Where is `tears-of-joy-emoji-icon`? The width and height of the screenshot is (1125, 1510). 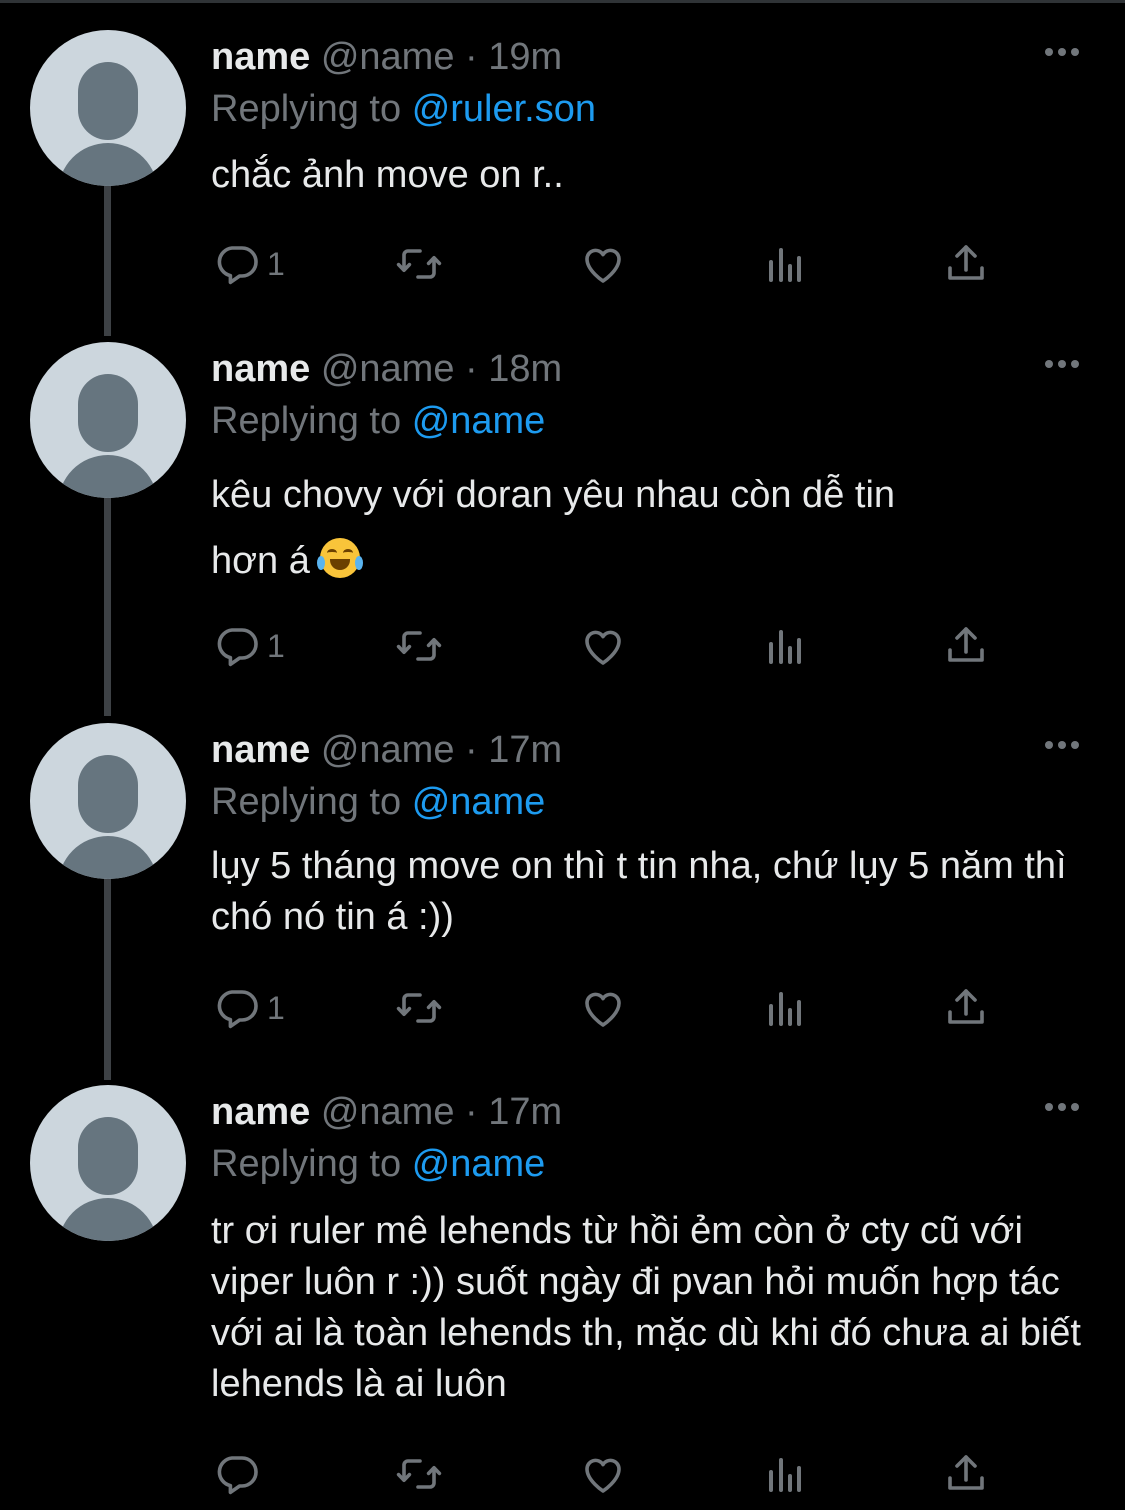 tears-of-joy-emoji-icon is located at coordinates (340, 558).